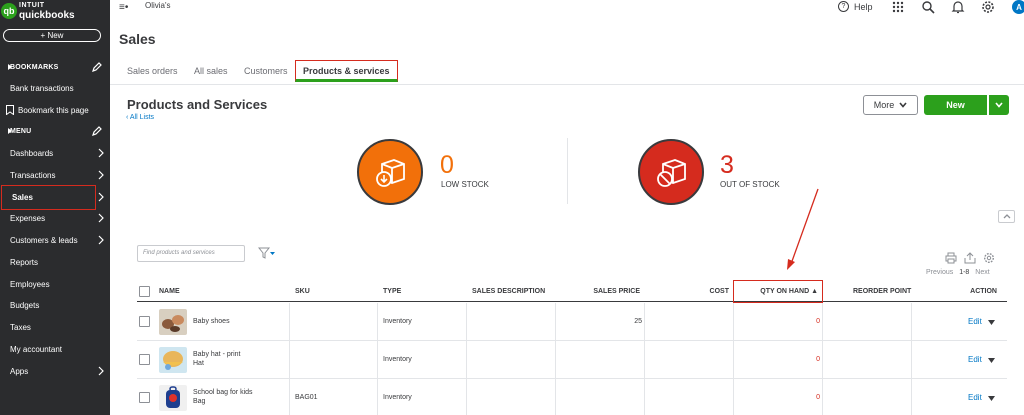 This screenshot has height=415, width=1024. Describe the element at coordinates (10, 110) in the screenshot. I see `bookmark-icon` at that location.